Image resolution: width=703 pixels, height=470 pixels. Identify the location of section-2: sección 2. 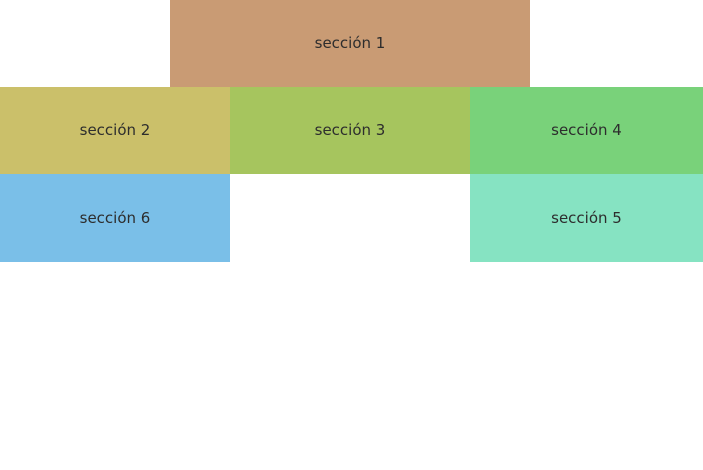
(115, 130).